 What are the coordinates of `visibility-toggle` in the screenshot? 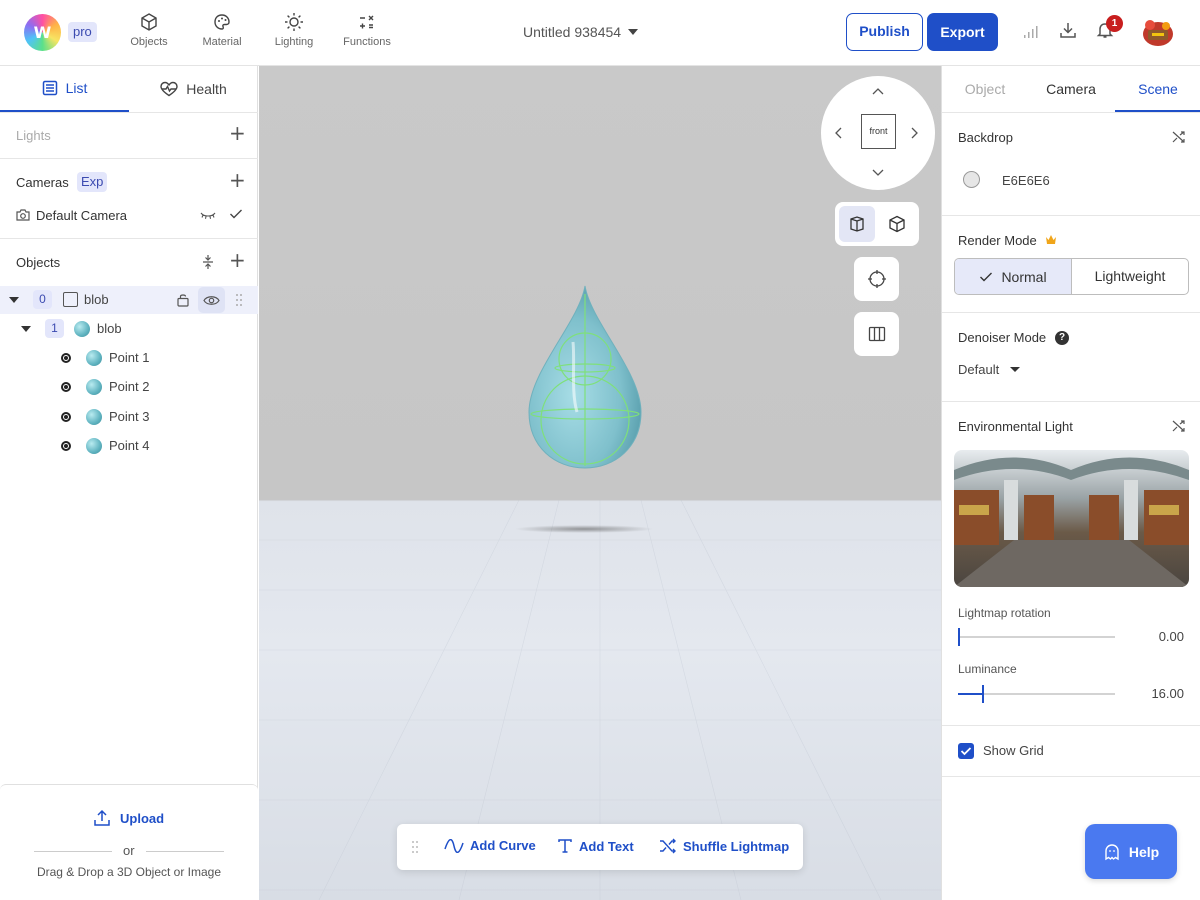 It's located at (211, 300).